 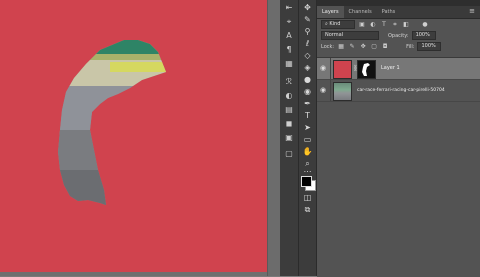 What do you see at coordinates (389, 12) in the screenshot?
I see `tab-paths: Paths` at bounding box center [389, 12].